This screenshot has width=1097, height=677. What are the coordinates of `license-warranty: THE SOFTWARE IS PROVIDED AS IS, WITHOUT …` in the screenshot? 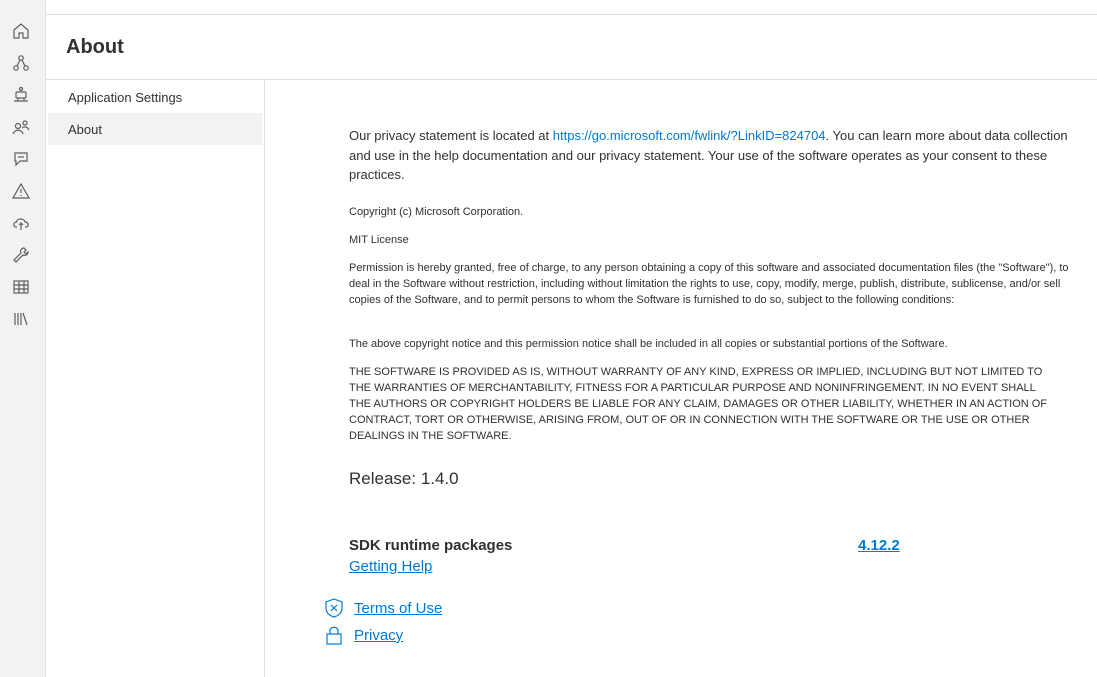 It's located at (698, 404).